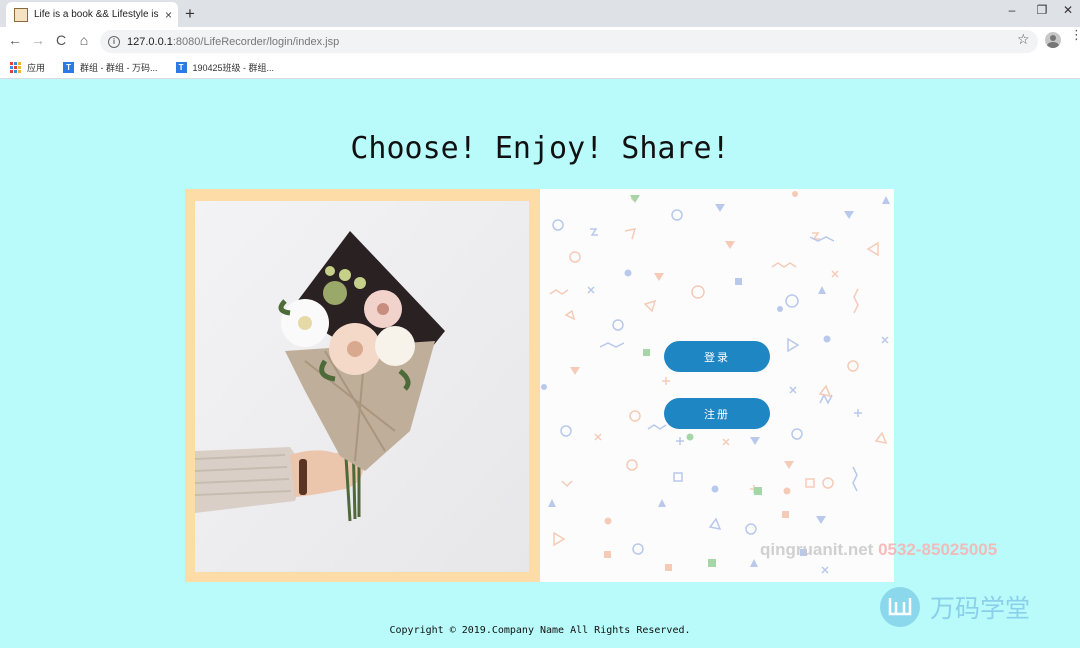  Describe the element at coordinates (938, 549) in the screenshot. I see `watermark-phone: 0532-85025005` at that location.